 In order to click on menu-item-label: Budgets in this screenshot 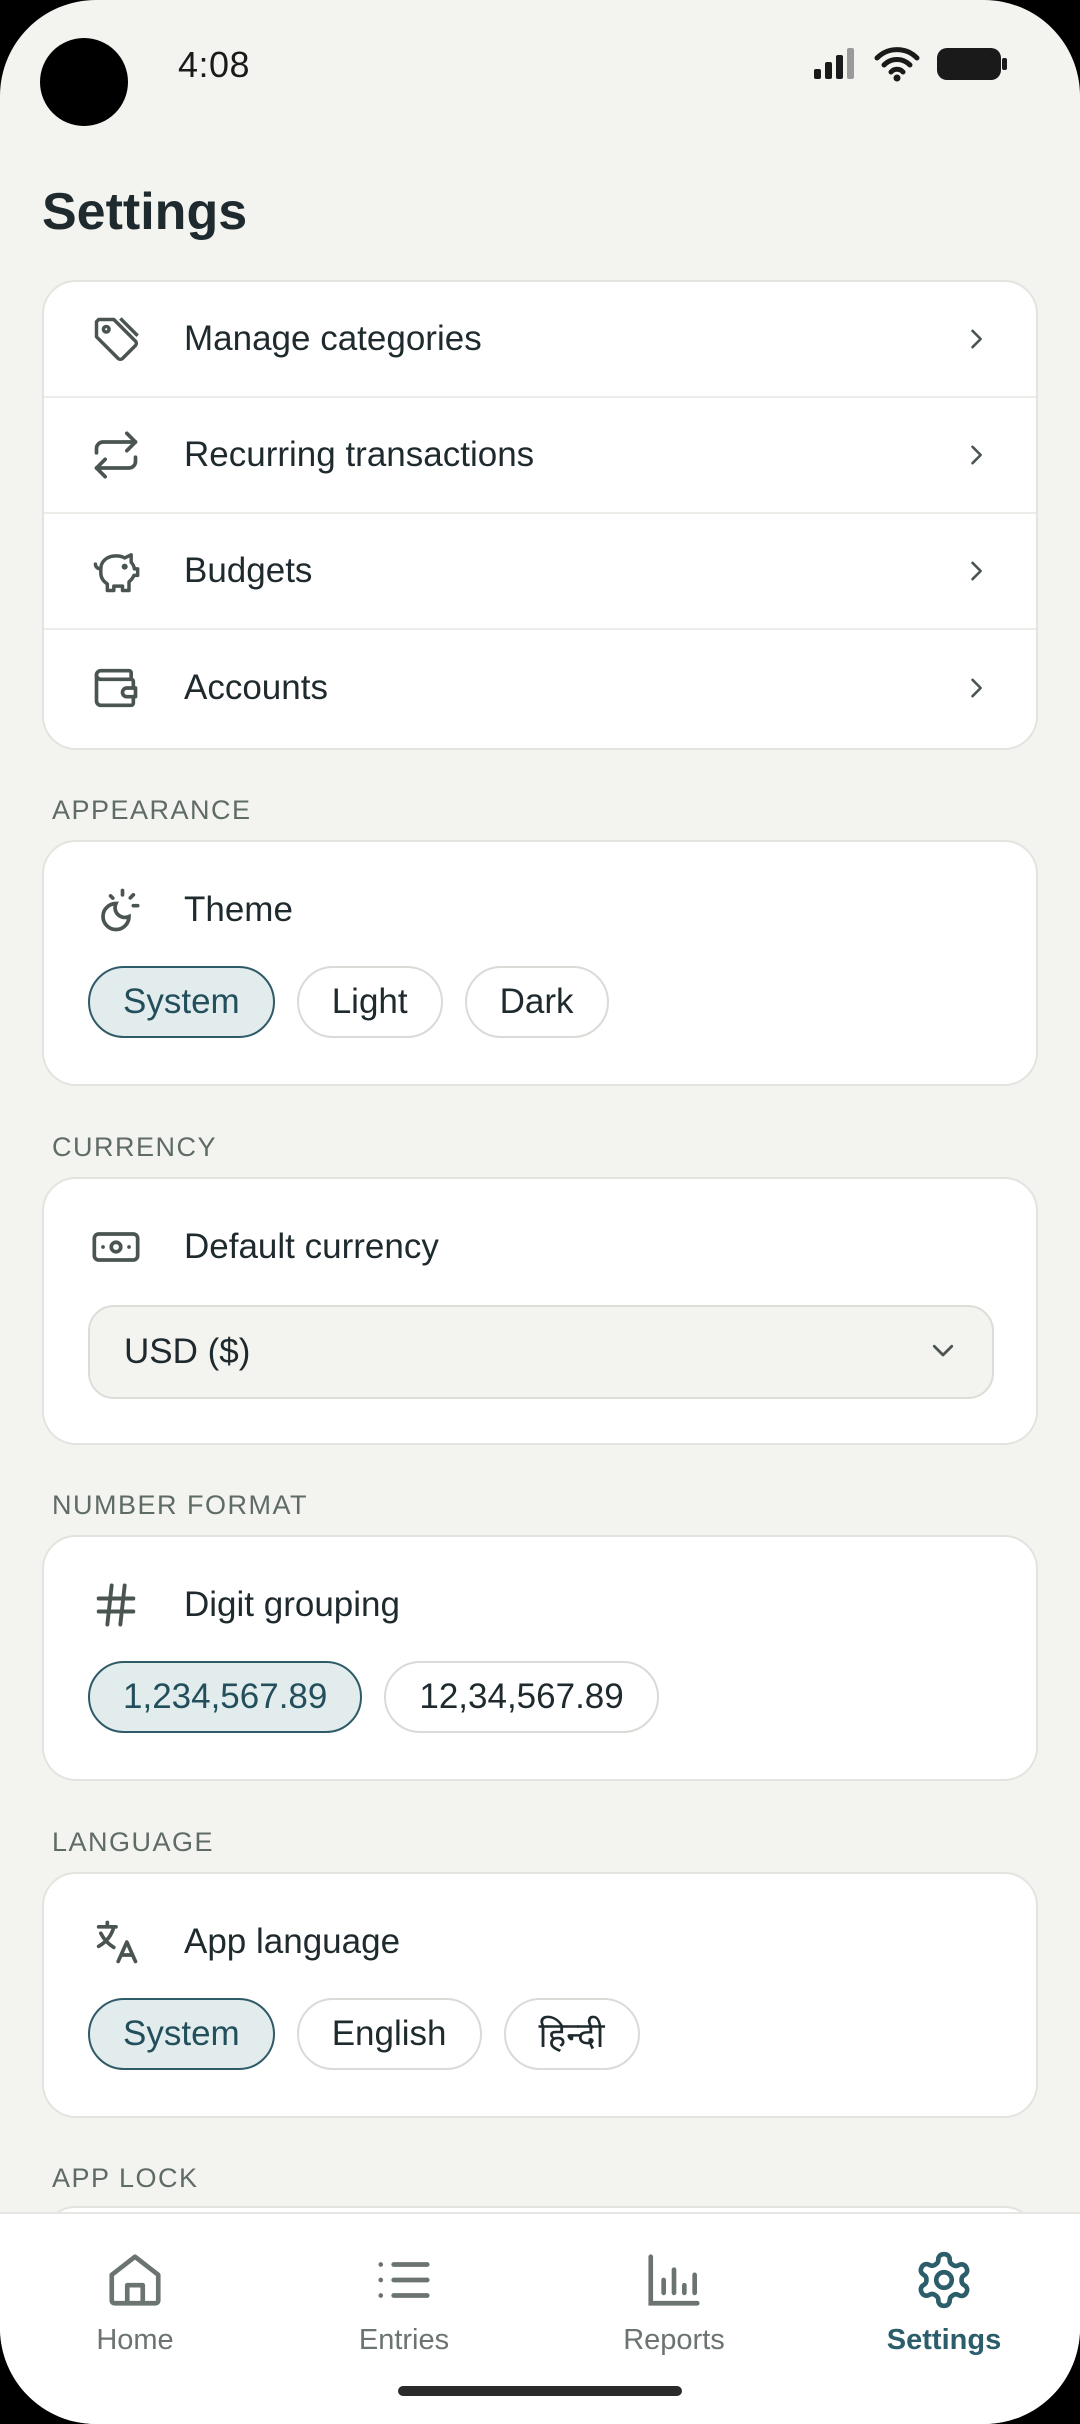, I will do `click(248, 570)`.